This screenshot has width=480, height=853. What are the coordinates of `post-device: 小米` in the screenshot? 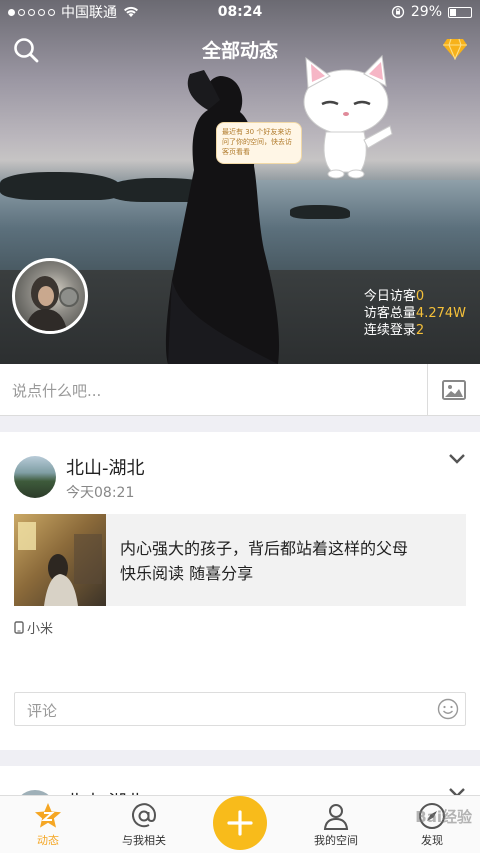 It's located at (33, 627).